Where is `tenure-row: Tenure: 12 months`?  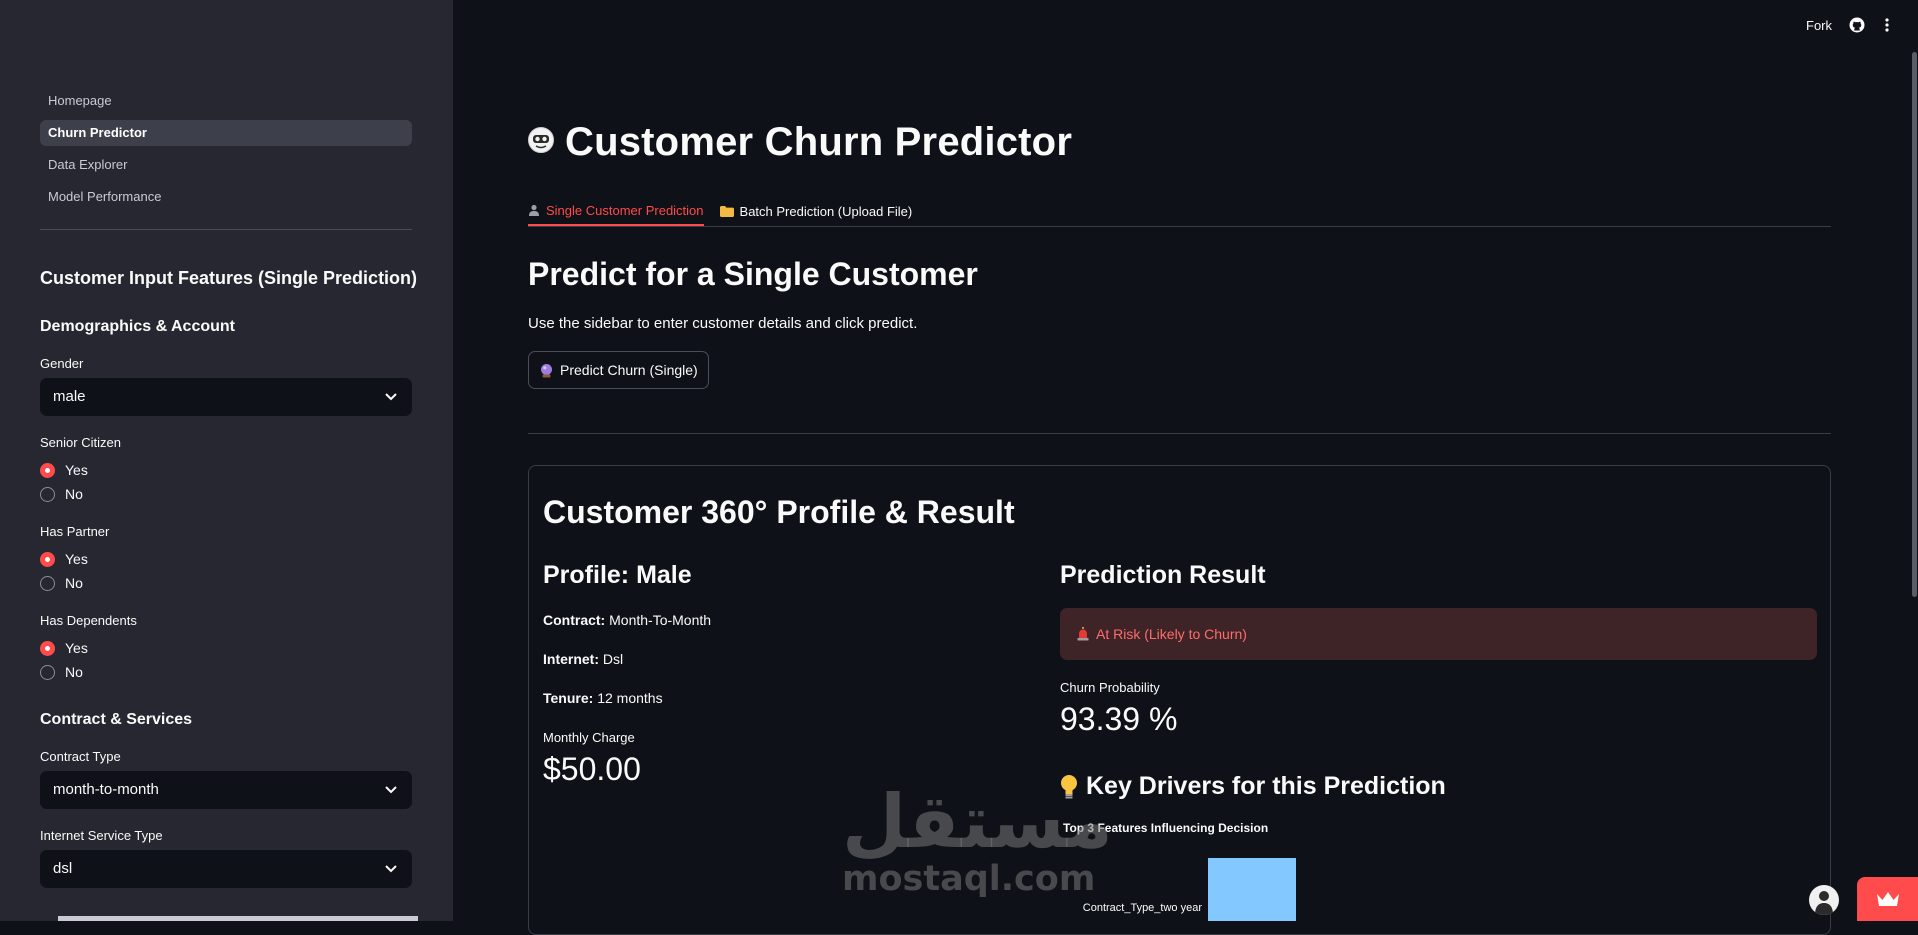 tenure-row: Tenure: 12 months is located at coordinates (603, 698).